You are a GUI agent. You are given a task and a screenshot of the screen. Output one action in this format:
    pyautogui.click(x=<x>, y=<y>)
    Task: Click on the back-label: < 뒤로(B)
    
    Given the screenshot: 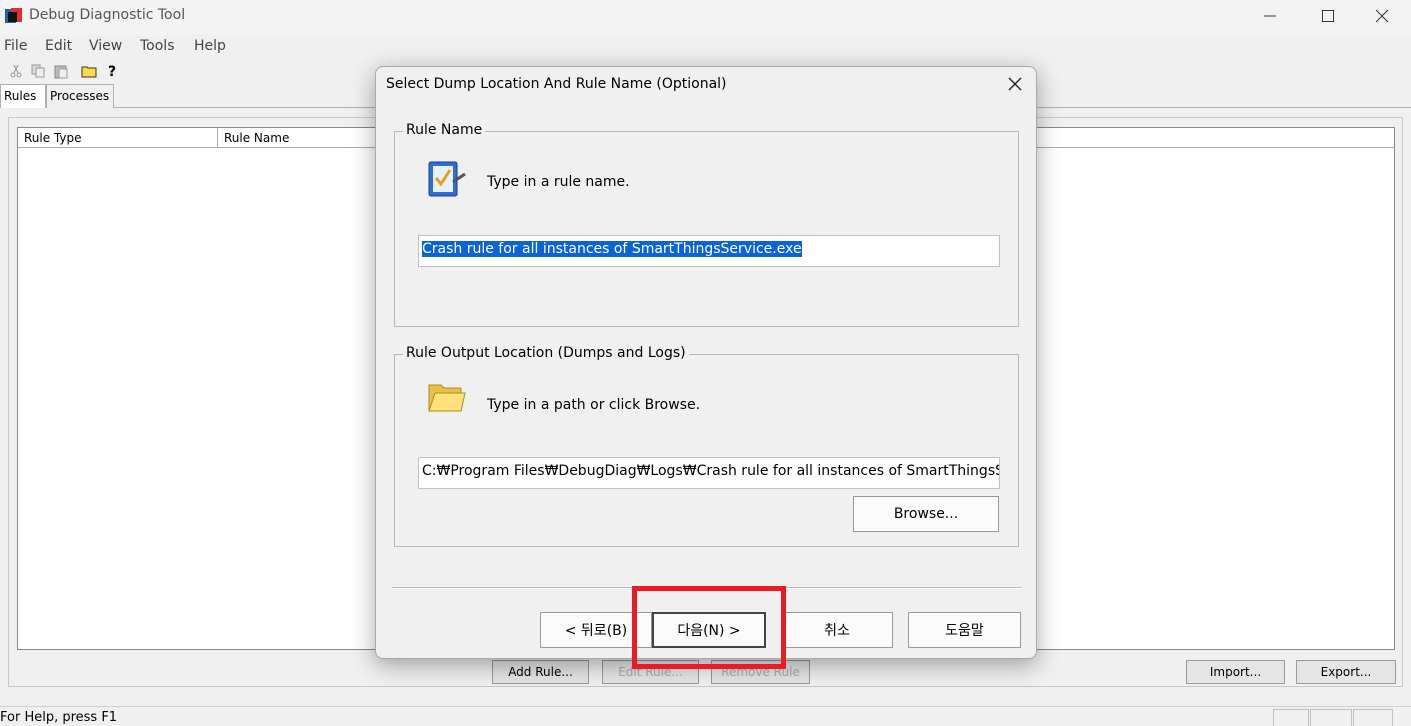 What is the action you would take?
    pyautogui.click(x=596, y=631)
    